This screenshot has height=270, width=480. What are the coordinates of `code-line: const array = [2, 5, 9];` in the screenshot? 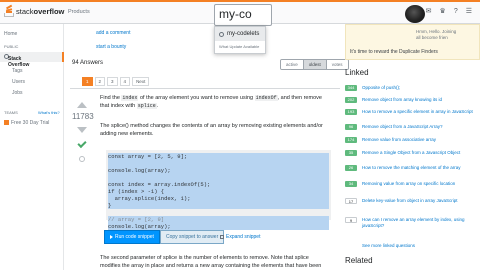 It's located at (218, 156).